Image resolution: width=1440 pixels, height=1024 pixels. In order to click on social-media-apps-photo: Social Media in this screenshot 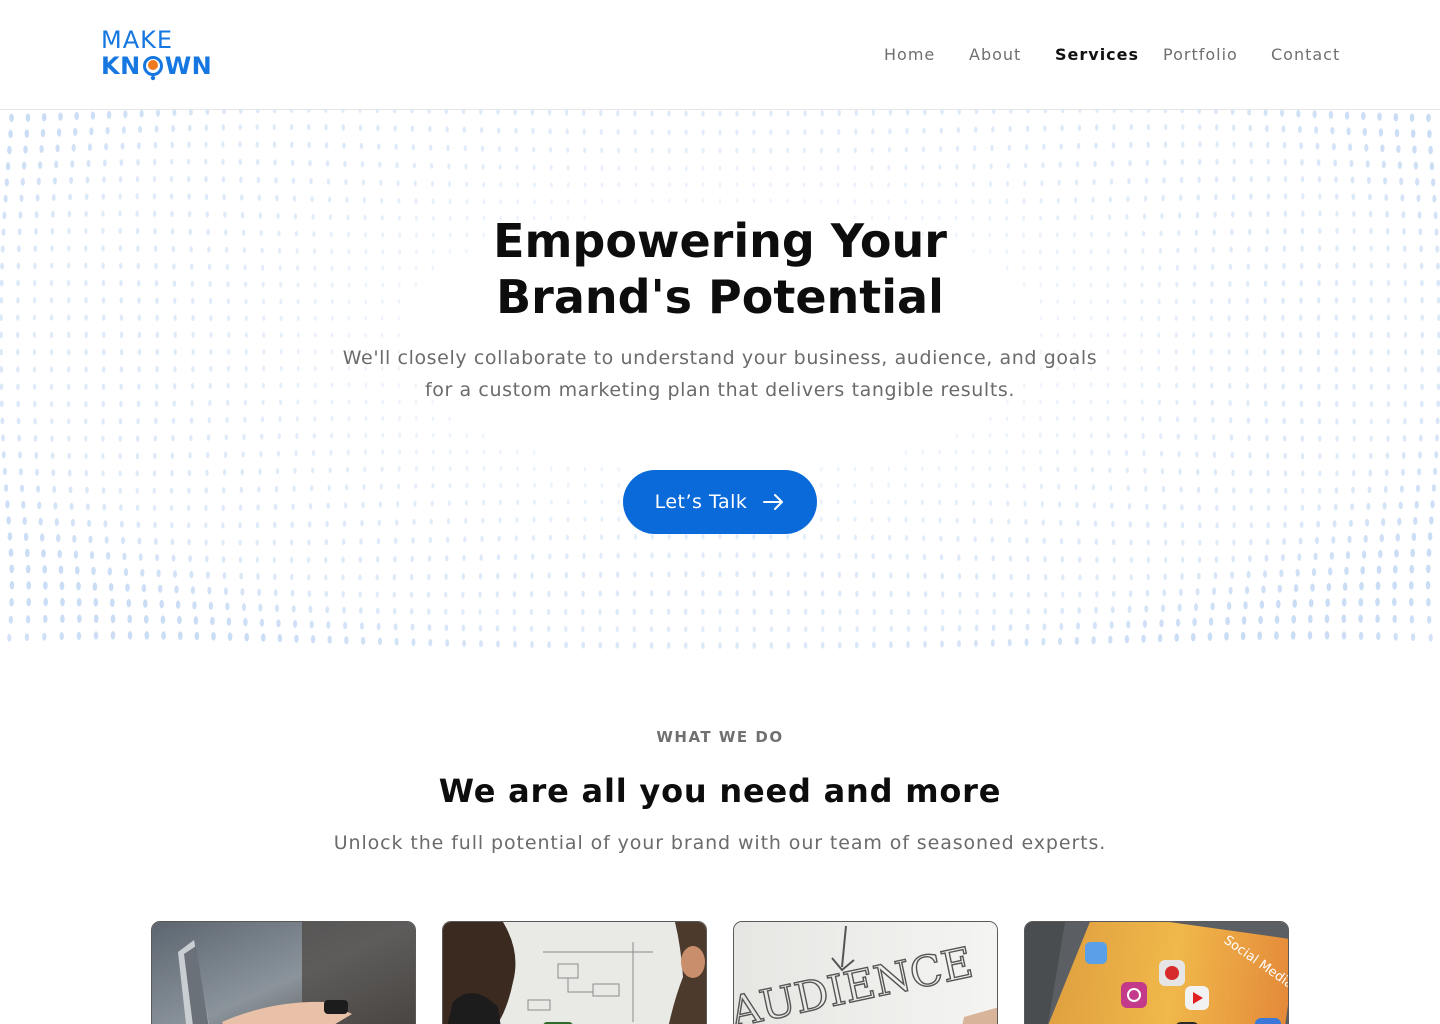, I will do `click(1156, 973)`.